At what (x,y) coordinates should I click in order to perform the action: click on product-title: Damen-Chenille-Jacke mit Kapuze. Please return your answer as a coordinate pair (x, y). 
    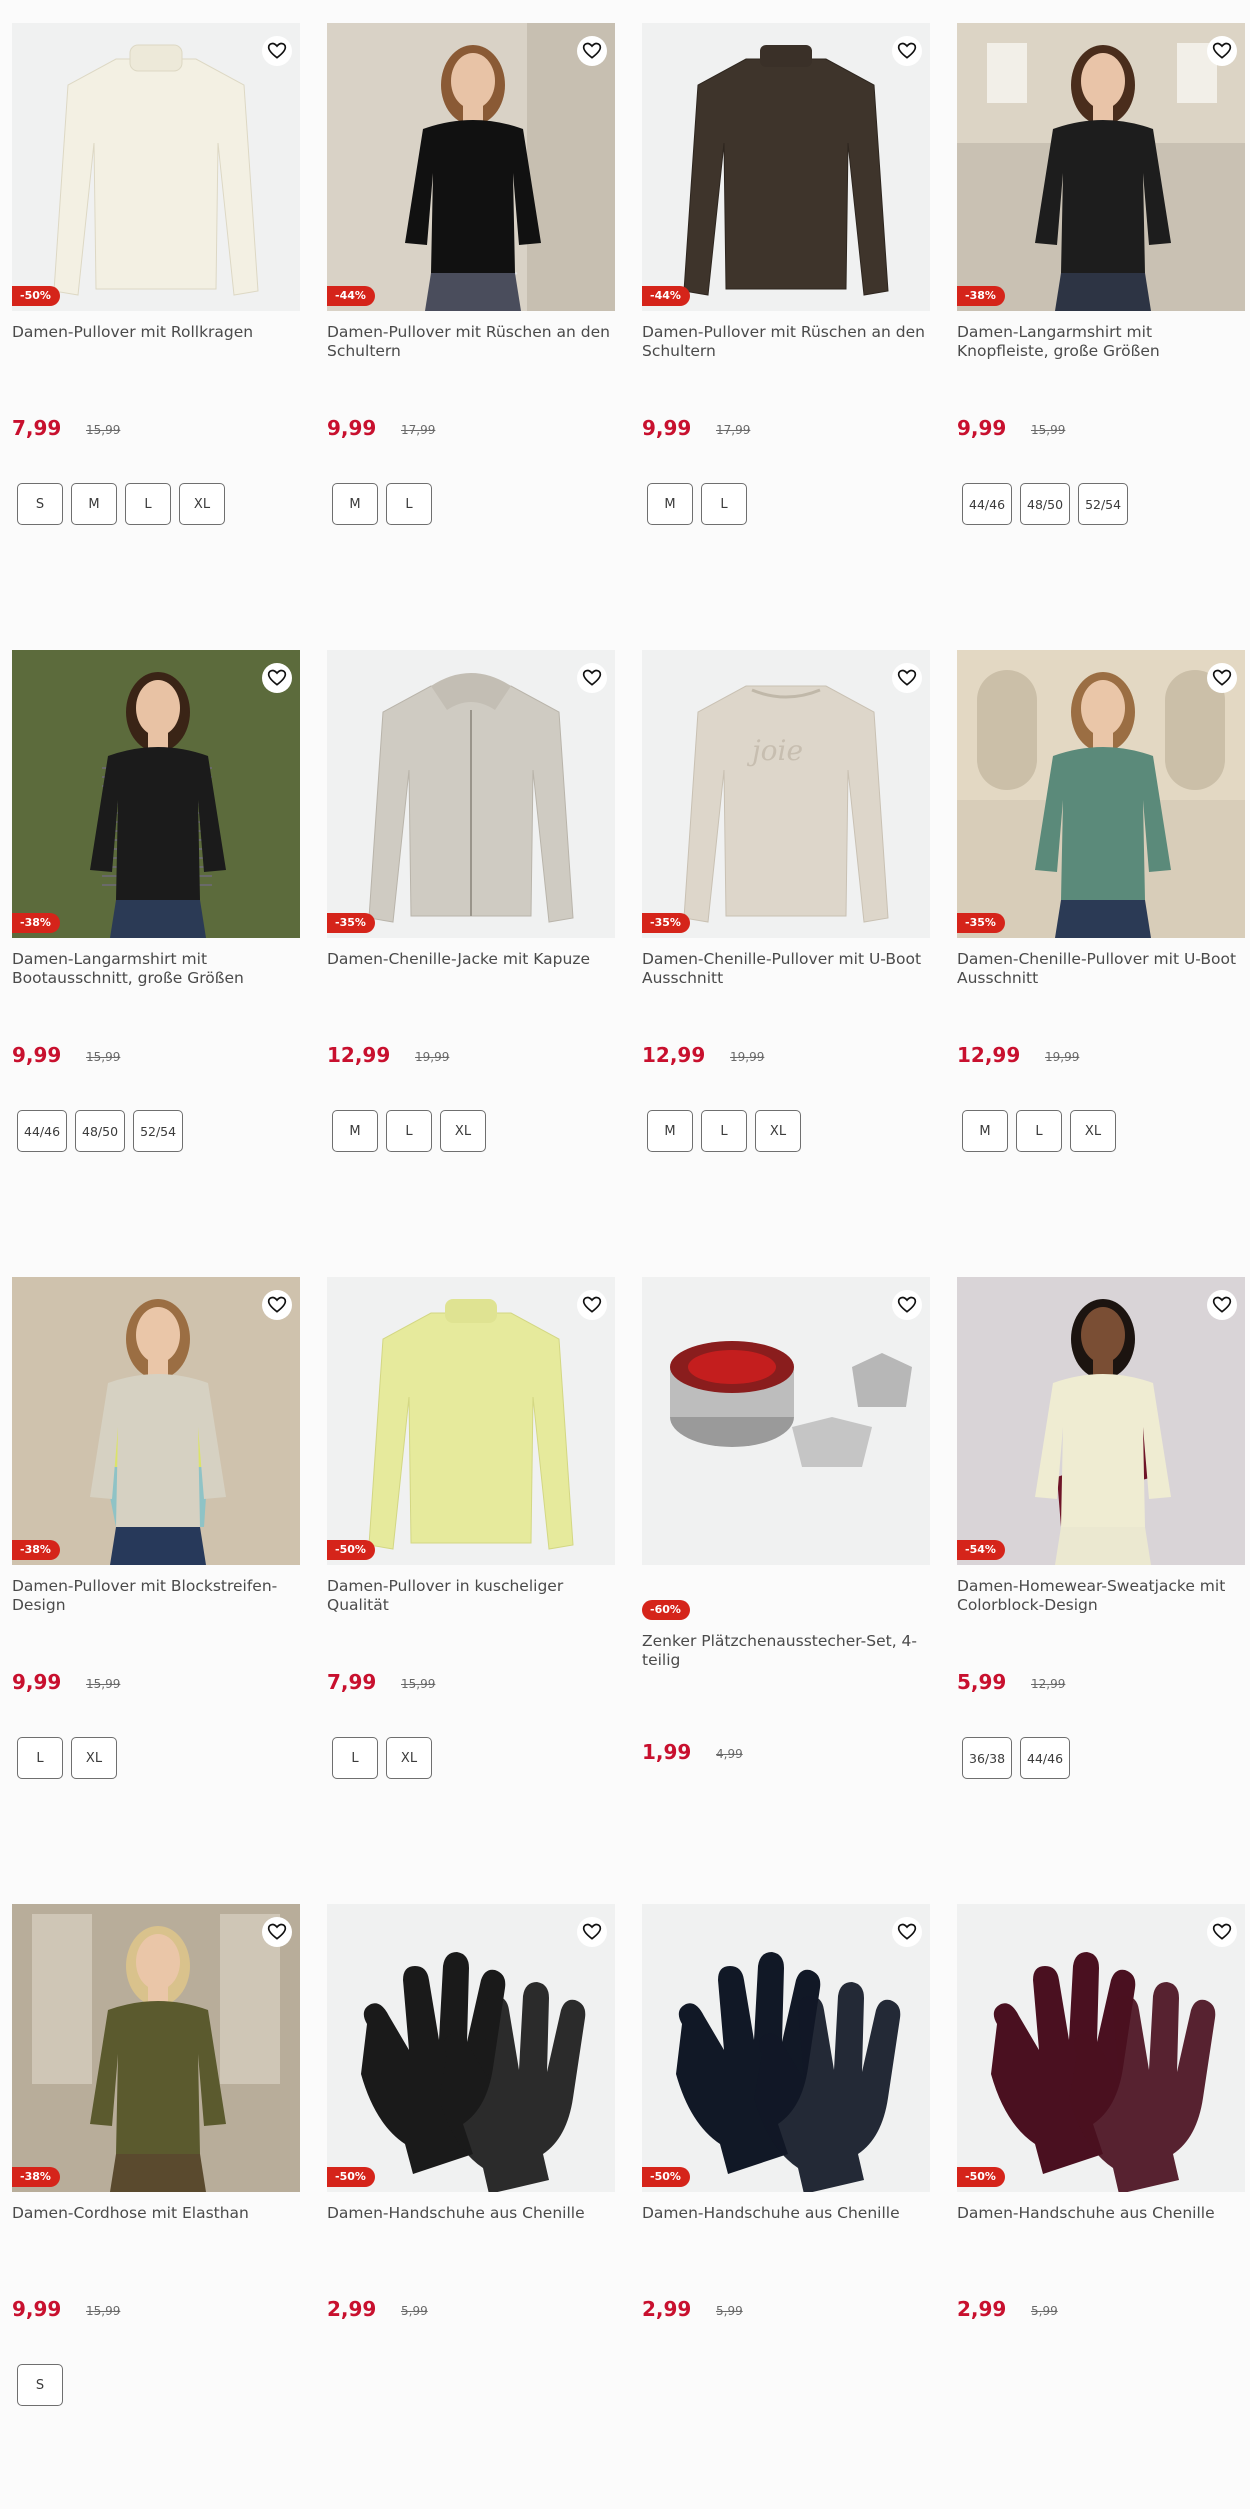
    Looking at the image, I should click on (471, 959).